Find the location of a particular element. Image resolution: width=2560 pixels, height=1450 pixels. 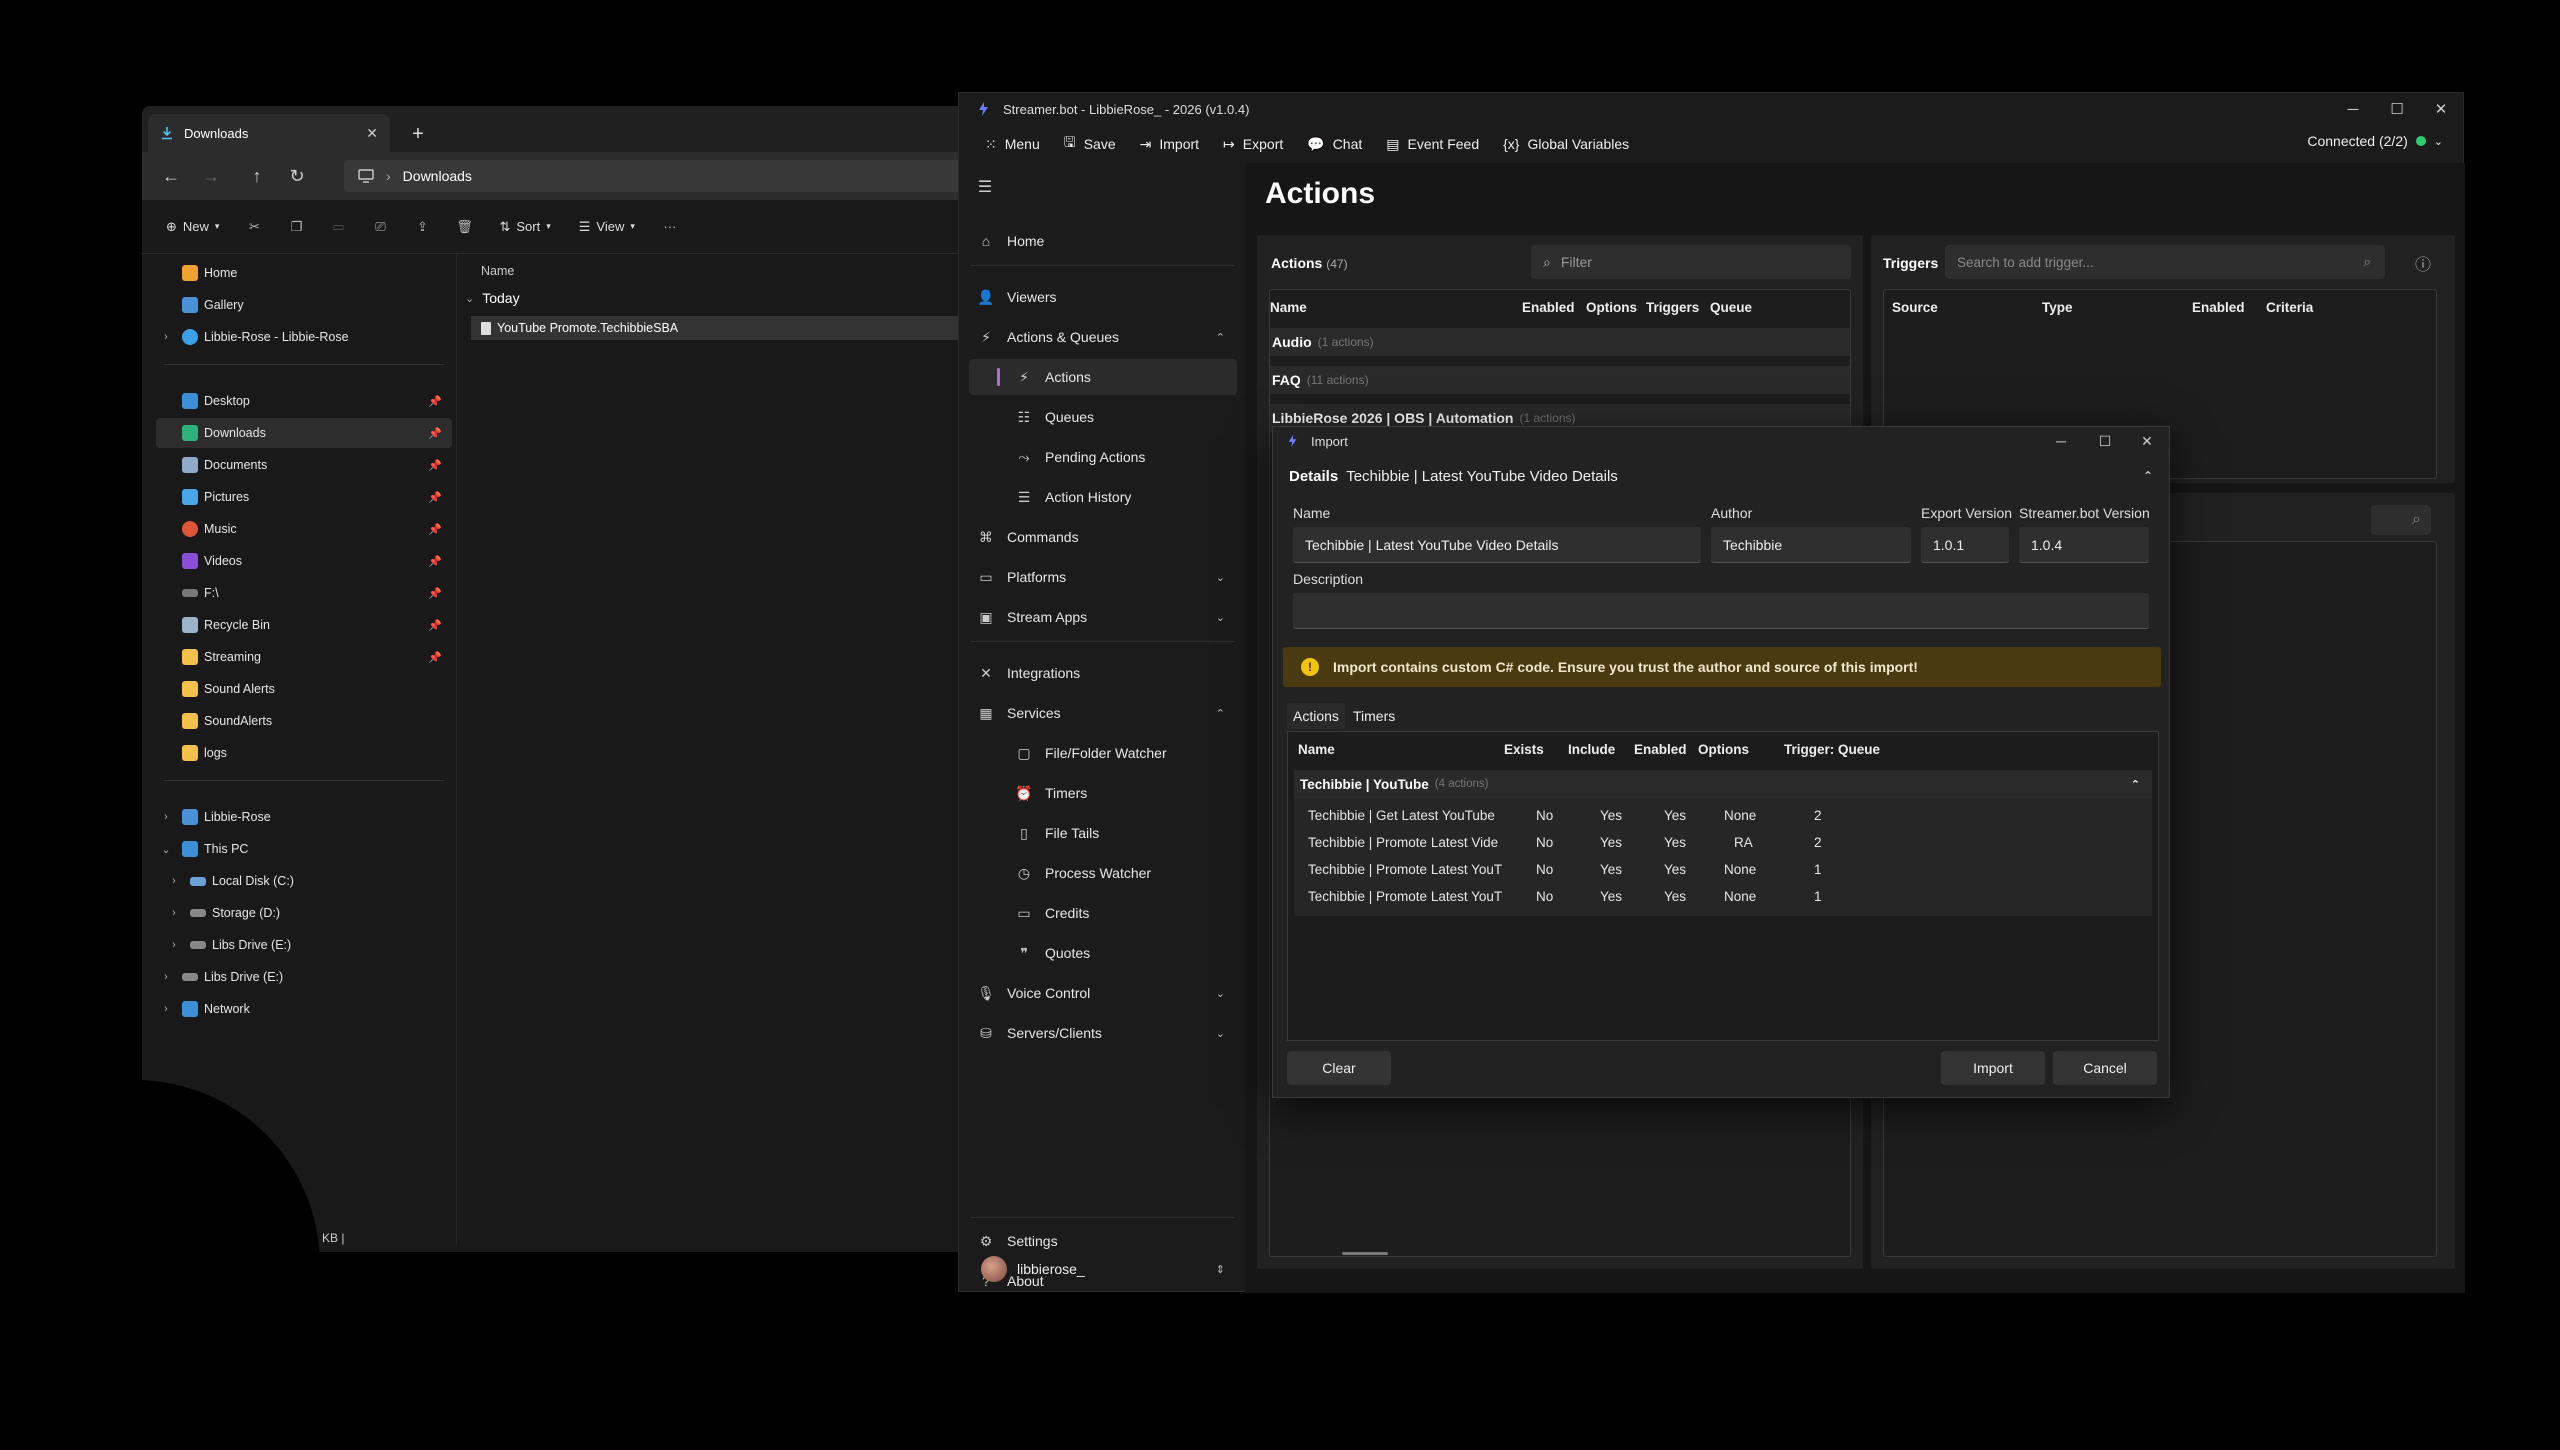

sb-version-field: 1.0.4 is located at coordinates (2084, 545).